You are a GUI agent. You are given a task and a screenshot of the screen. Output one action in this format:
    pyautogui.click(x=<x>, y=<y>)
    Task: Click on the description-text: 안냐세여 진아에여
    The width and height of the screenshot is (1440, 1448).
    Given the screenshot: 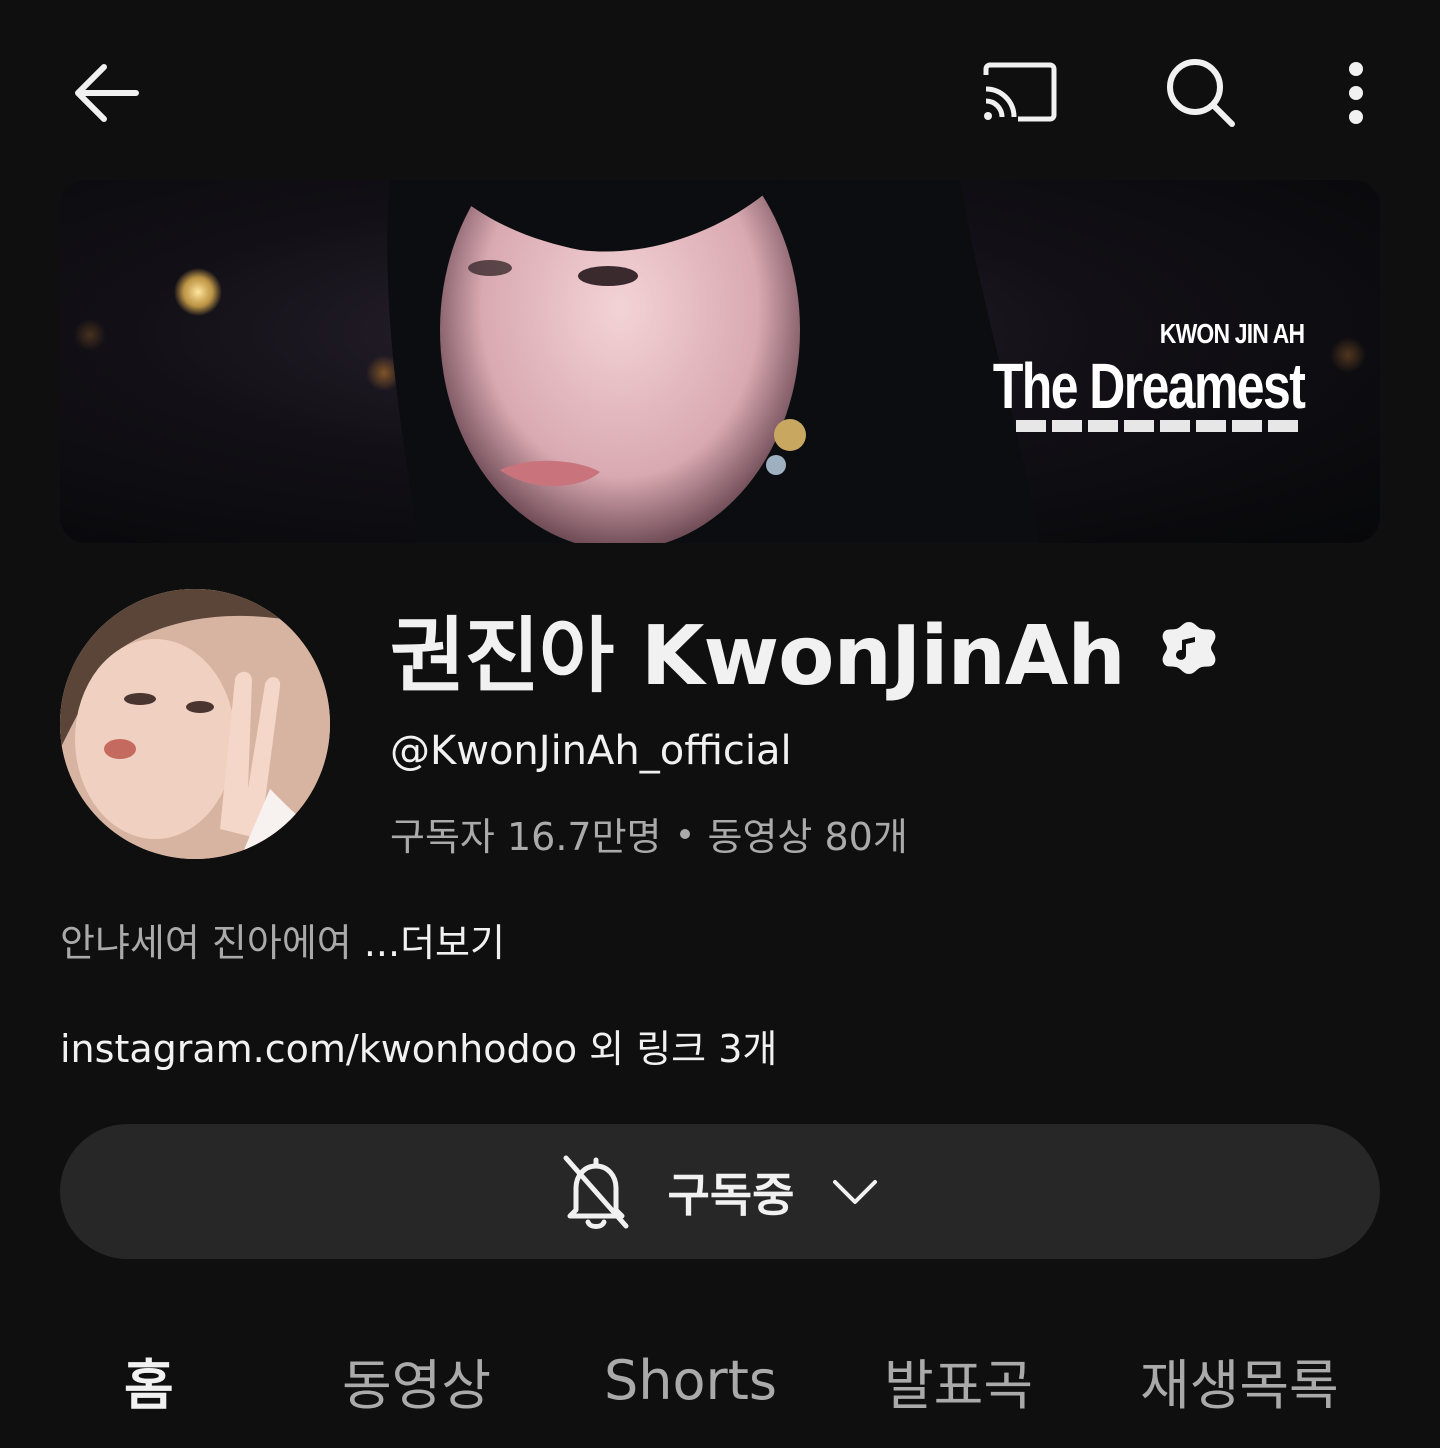 What is the action you would take?
    pyautogui.click(x=212, y=943)
    